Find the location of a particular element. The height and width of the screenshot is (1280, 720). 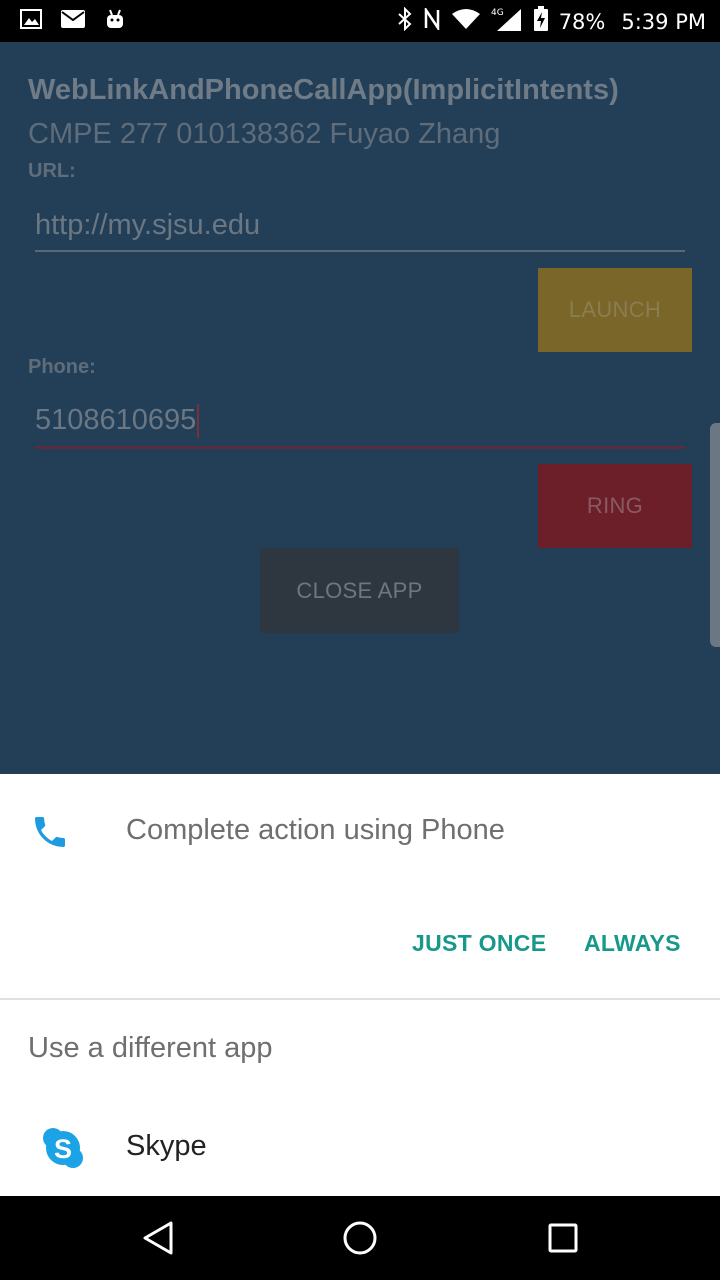

phone-input: 5108610695 is located at coordinates (360, 427).